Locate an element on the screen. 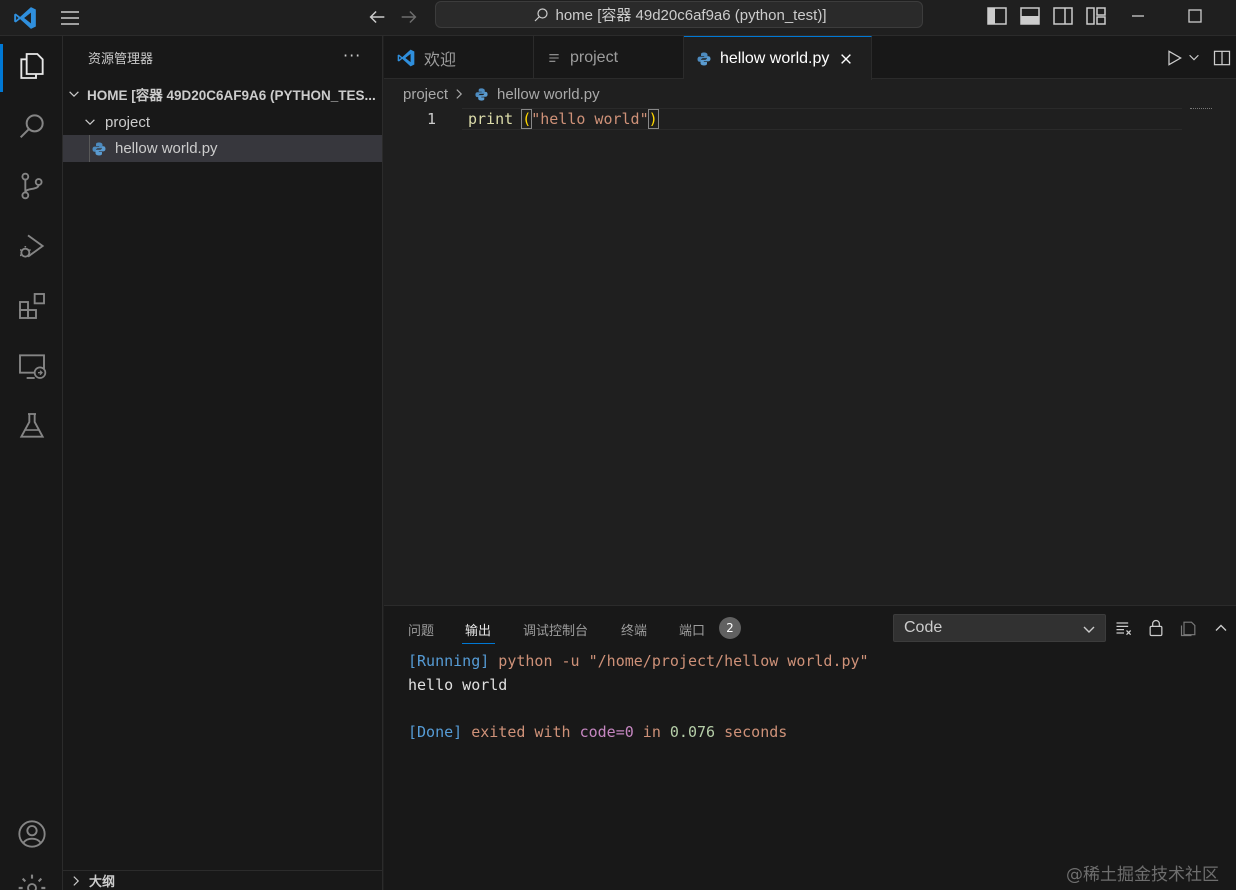 The width and height of the screenshot is (1236, 890). gear-icon is located at coordinates (32, 882).